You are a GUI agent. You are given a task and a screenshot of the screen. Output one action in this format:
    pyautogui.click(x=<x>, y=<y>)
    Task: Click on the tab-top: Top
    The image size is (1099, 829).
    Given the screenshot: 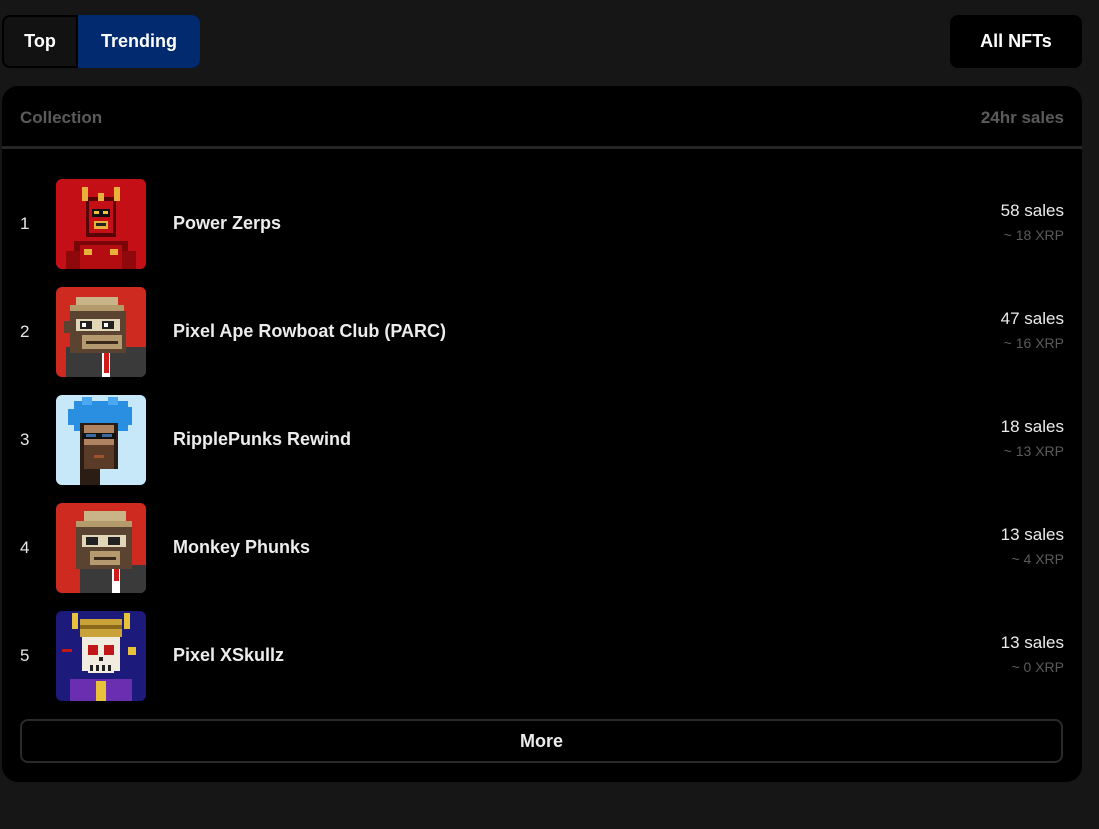 What is the action you would take?
    pyautogui.click(x=40, y=41)
    